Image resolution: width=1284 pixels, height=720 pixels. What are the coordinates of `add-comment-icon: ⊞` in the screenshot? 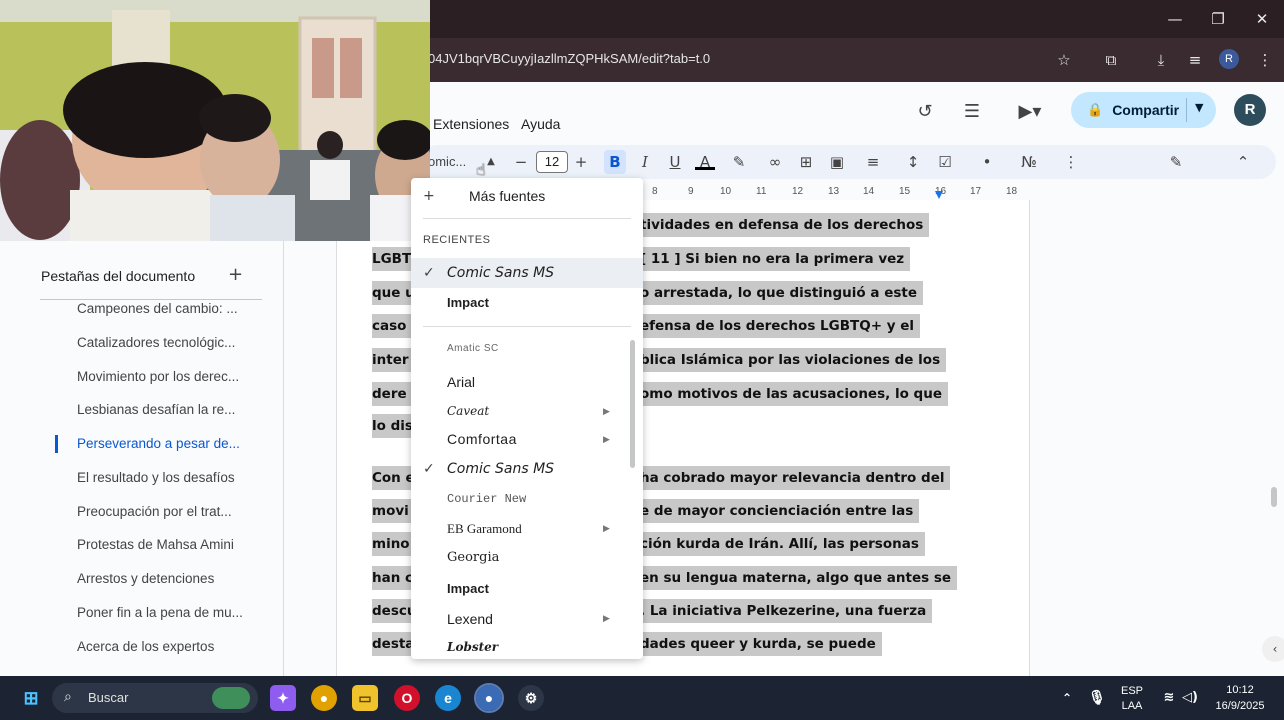 It's located at (806, 162).